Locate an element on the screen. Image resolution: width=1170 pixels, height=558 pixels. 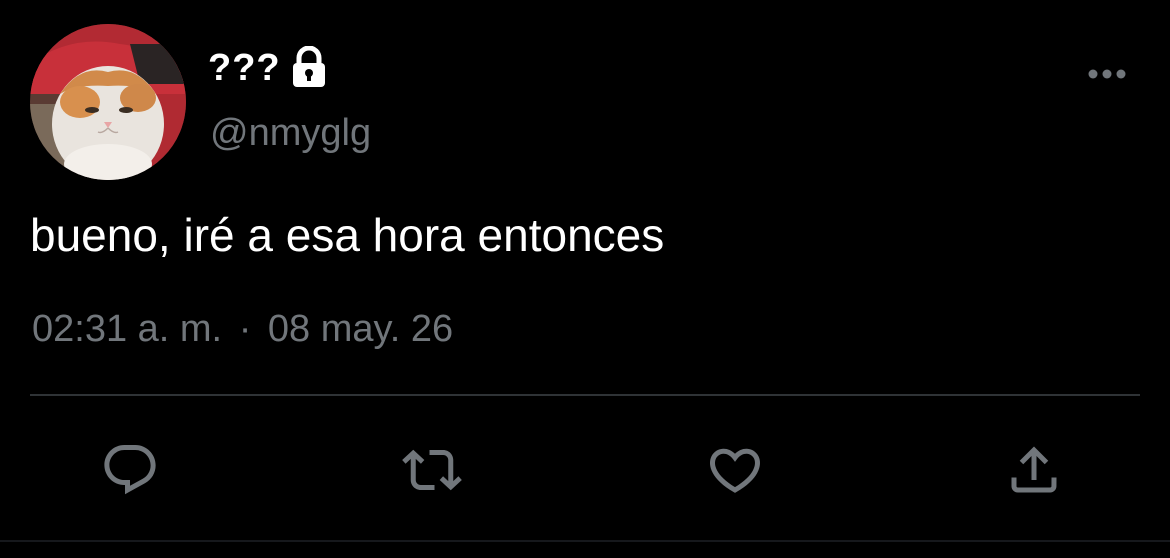
like-button is located at coordinates (735, 470).